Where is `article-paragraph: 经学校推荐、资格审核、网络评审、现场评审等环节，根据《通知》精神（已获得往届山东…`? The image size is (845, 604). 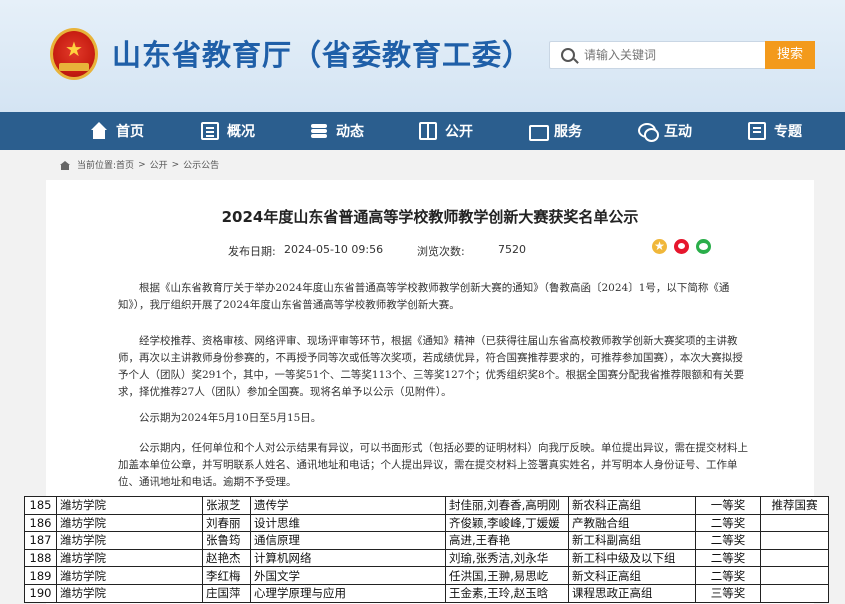
article-paragraph: 经学校推荐、资格审核、网络评审、现场评审等环节，根据《通知》精神（已获得往届山东… is located at coordinates (431, 366).